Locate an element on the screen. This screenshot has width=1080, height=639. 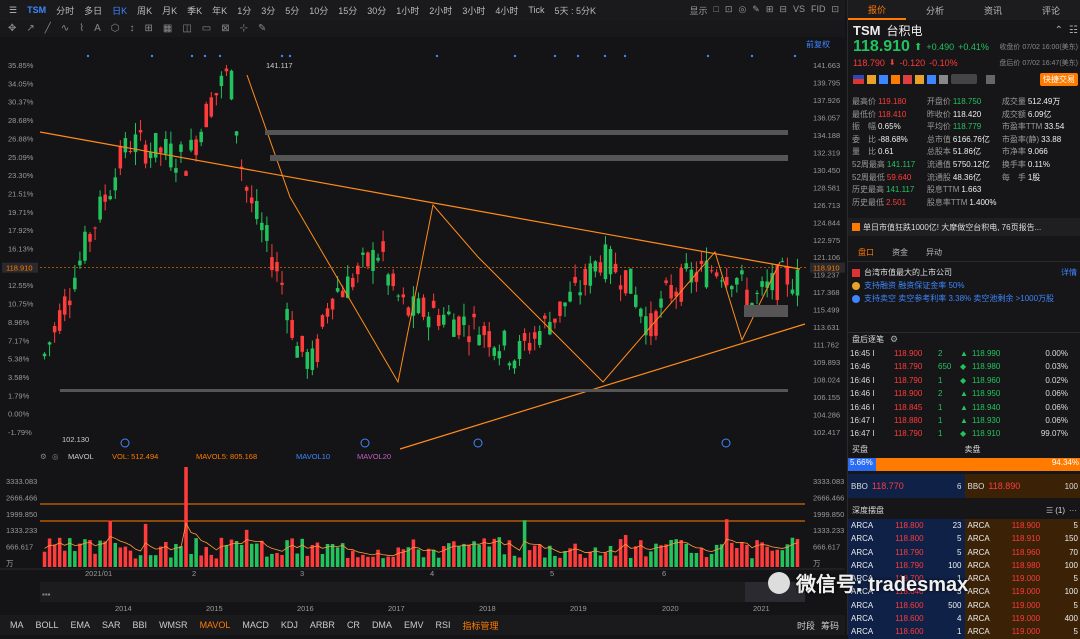
period-tab: 分时 is located at coordinates (65, 10).